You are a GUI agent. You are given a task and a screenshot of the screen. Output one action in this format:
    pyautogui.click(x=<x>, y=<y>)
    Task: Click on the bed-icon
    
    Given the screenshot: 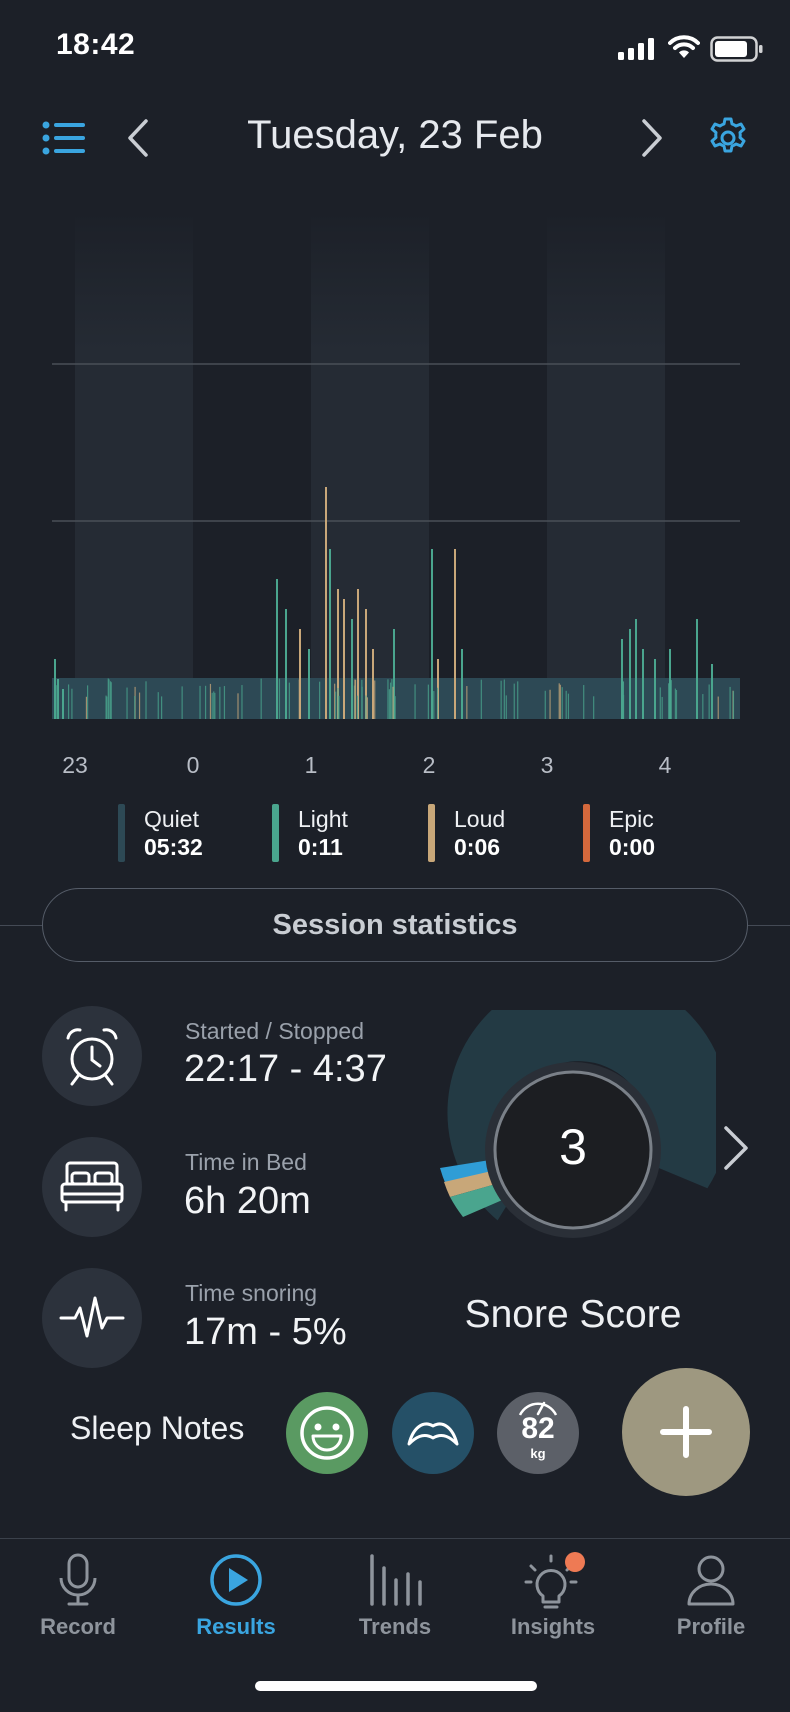 What is the action you would take?
    pyautogui.click(x=92, y=1186)
    